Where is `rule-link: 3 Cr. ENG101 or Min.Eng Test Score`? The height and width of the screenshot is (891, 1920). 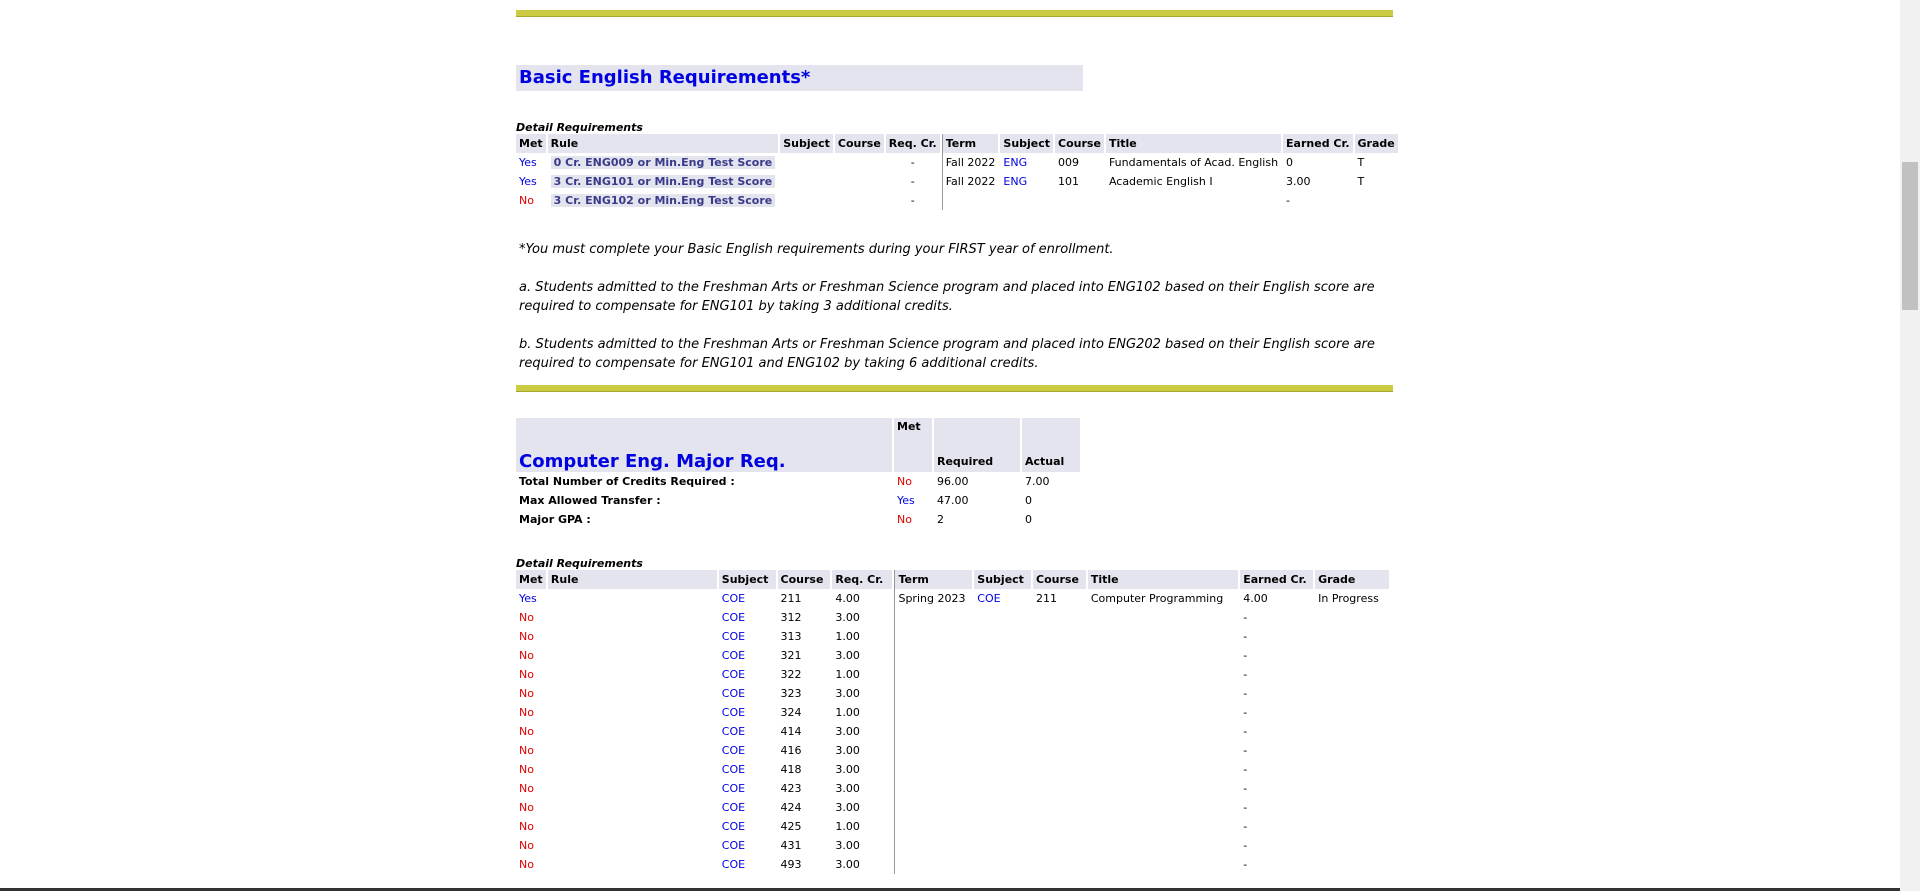
rule-link: 3 Cr. ENG101 or Min.Eng Test Score is located at coordinates (663, 181).